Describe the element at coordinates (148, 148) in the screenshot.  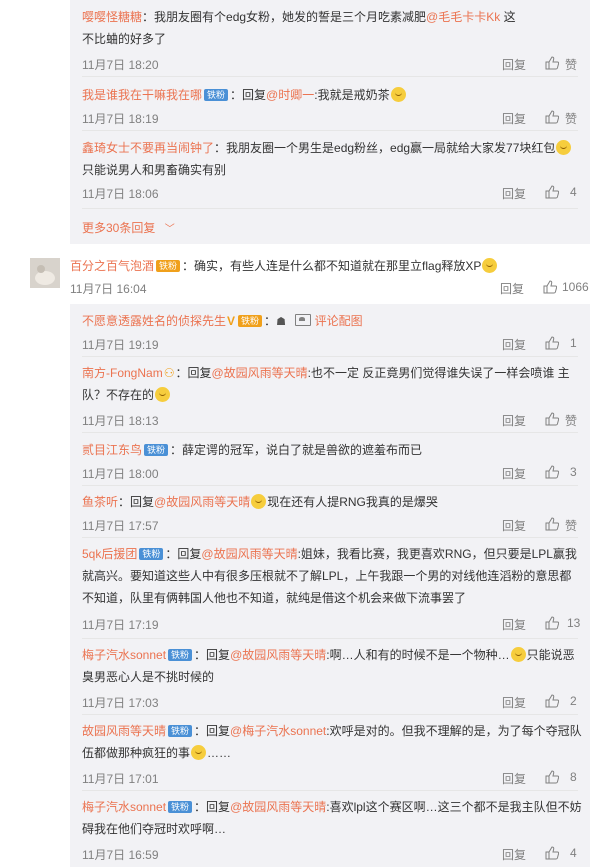
I see `username-link: 鑫琦女士不要再当闹钟了` at that location.